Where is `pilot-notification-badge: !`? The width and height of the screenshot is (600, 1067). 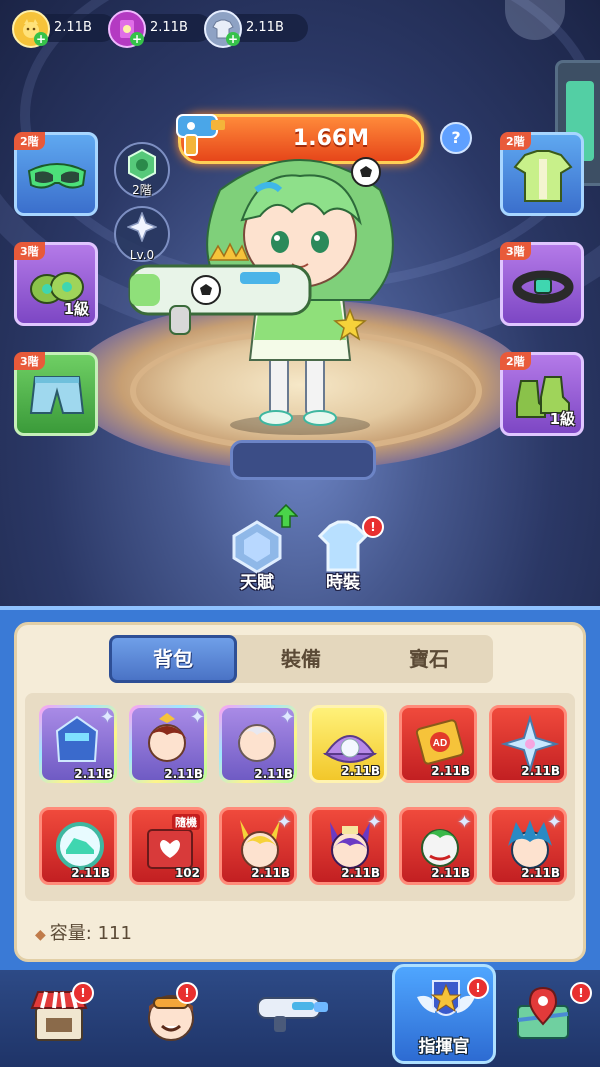
pilot-notification-badge: ! is located at coordinates (187, 993).